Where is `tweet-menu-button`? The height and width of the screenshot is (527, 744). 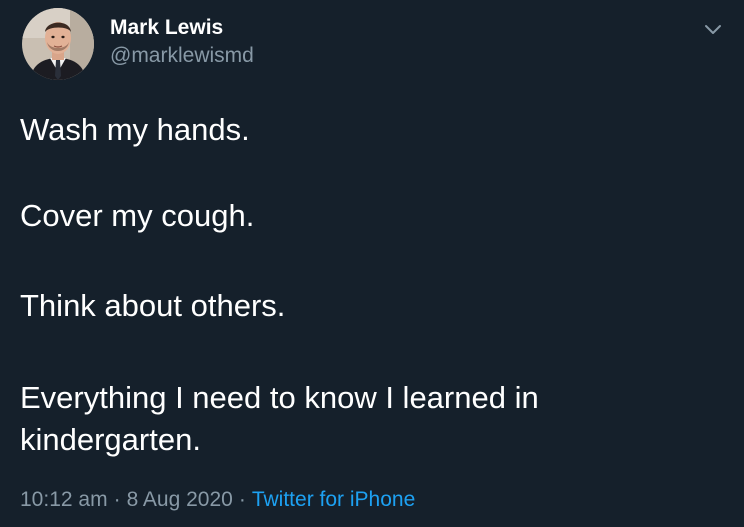 tweet-menu-button is located at coordinates (713, 29).